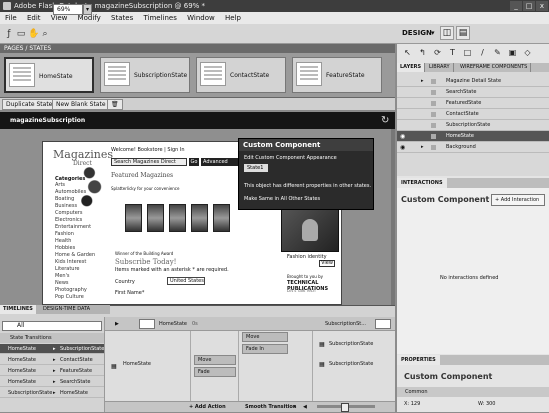 The image size is (549, 413). What do you see at coordinates (542, 6) in the screenshot?
I see `close-button: x` at bounding box center [542, 6].